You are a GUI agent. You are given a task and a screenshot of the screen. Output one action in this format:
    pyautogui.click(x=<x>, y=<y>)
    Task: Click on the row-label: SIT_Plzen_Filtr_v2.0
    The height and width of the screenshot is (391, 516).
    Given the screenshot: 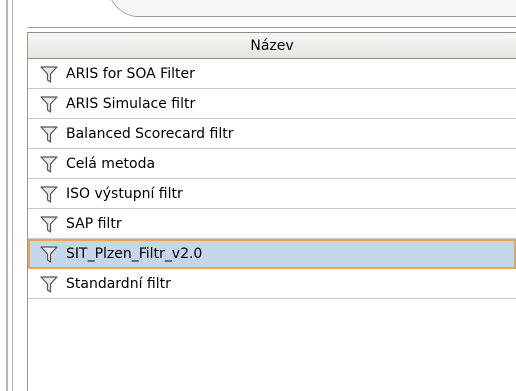 What is the action you would take?
    pyautogui.click(x=134, y=253)
    